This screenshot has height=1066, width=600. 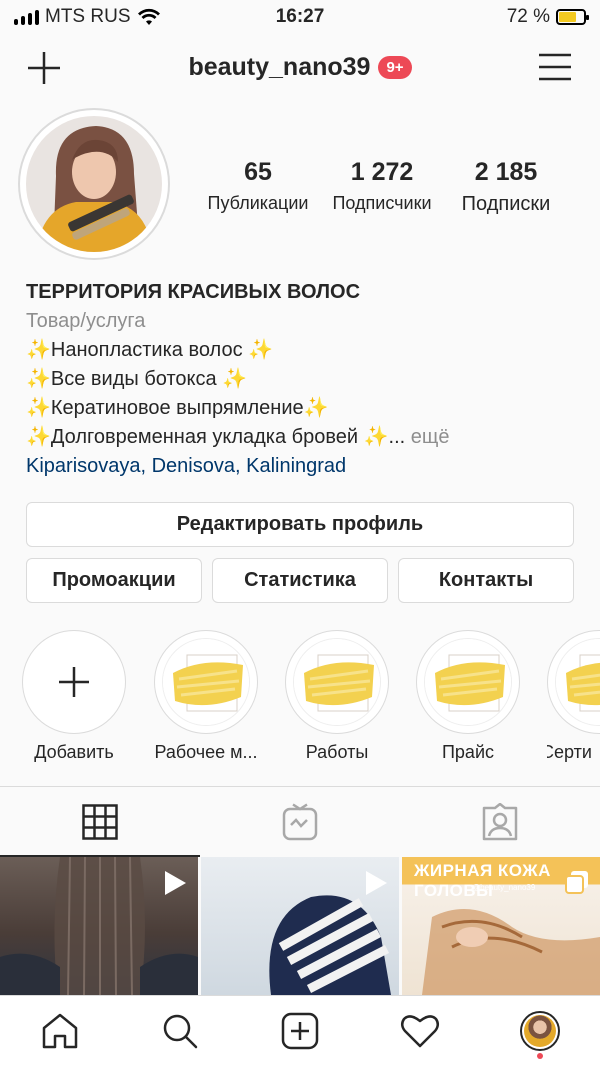 I want to click on avatar-image, so click(x=94, y=184).